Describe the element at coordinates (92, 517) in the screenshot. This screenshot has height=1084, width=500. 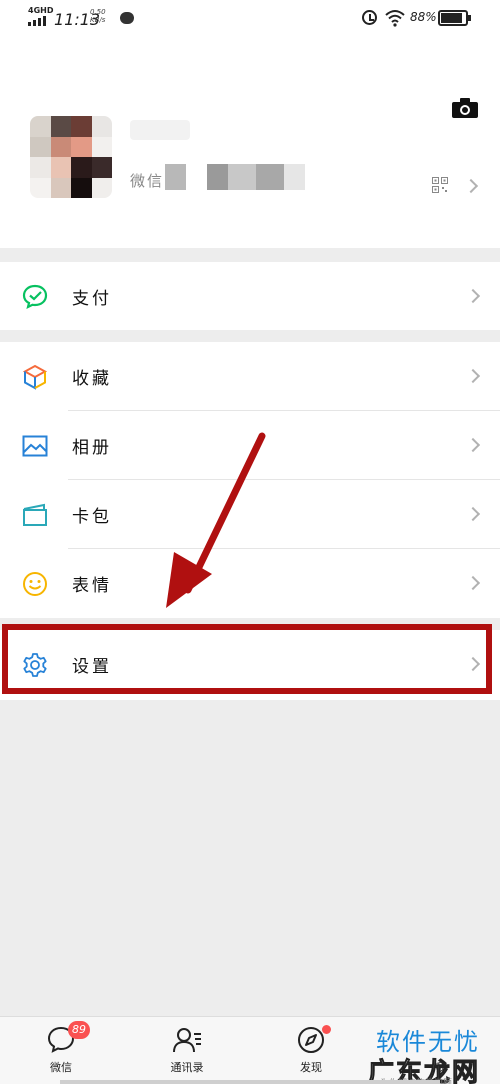
I see `menu-item-cards-label: 卡包` at that location.